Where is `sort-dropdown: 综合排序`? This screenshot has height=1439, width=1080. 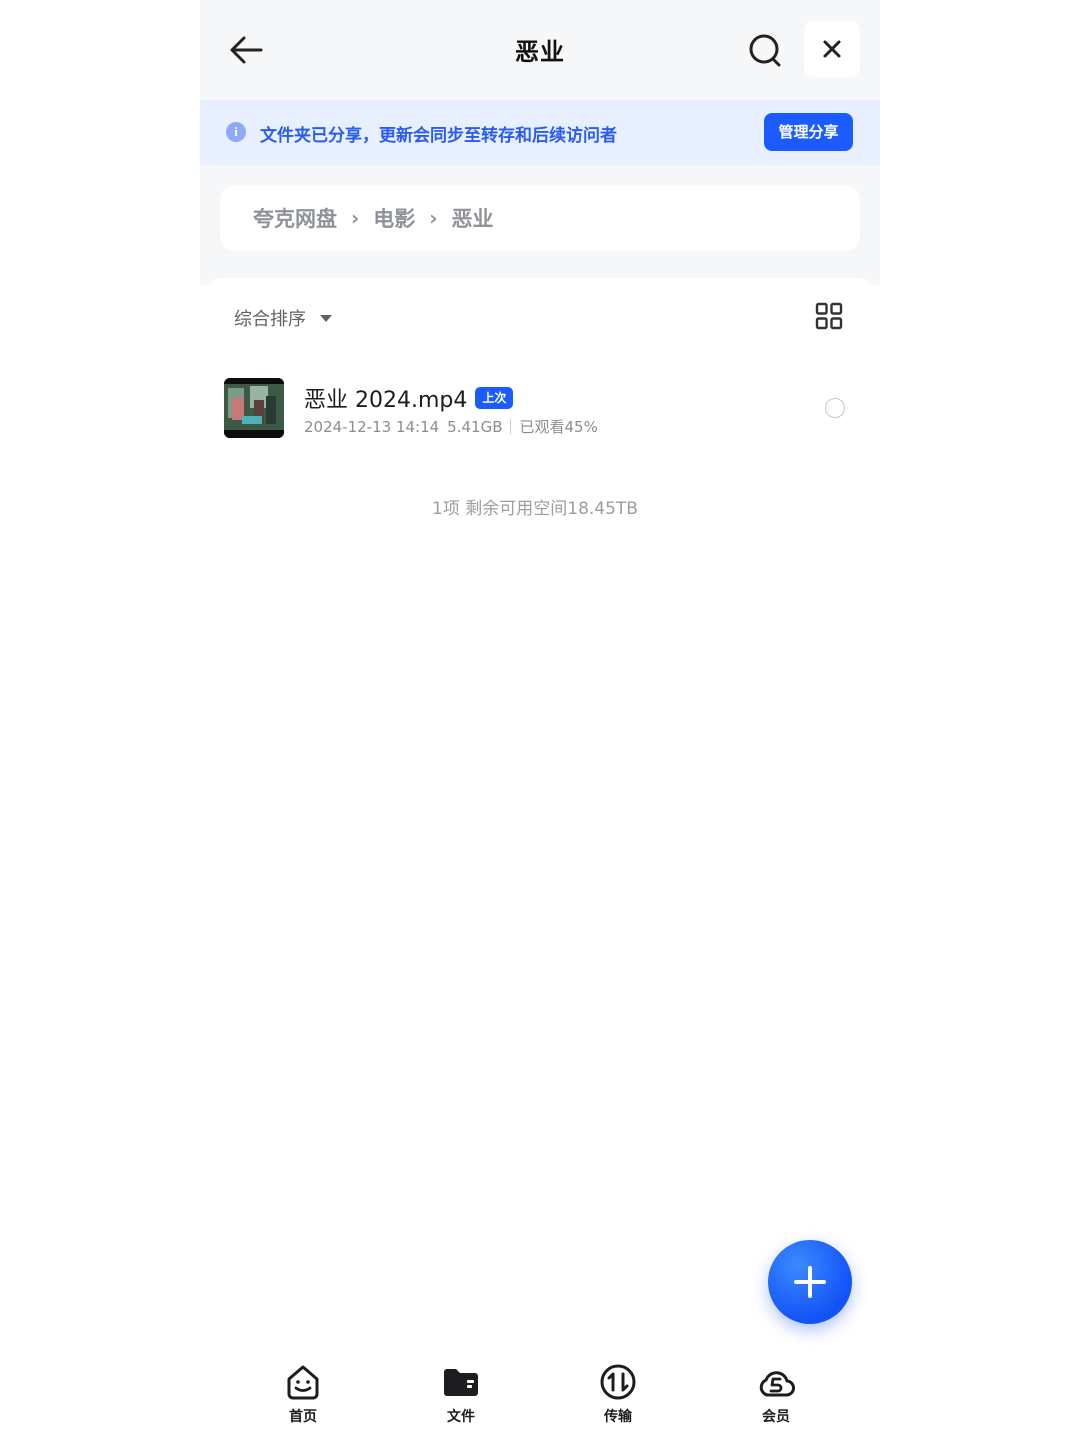
sort-dropdown: 综合排序 is located at coordinates (283, 318).